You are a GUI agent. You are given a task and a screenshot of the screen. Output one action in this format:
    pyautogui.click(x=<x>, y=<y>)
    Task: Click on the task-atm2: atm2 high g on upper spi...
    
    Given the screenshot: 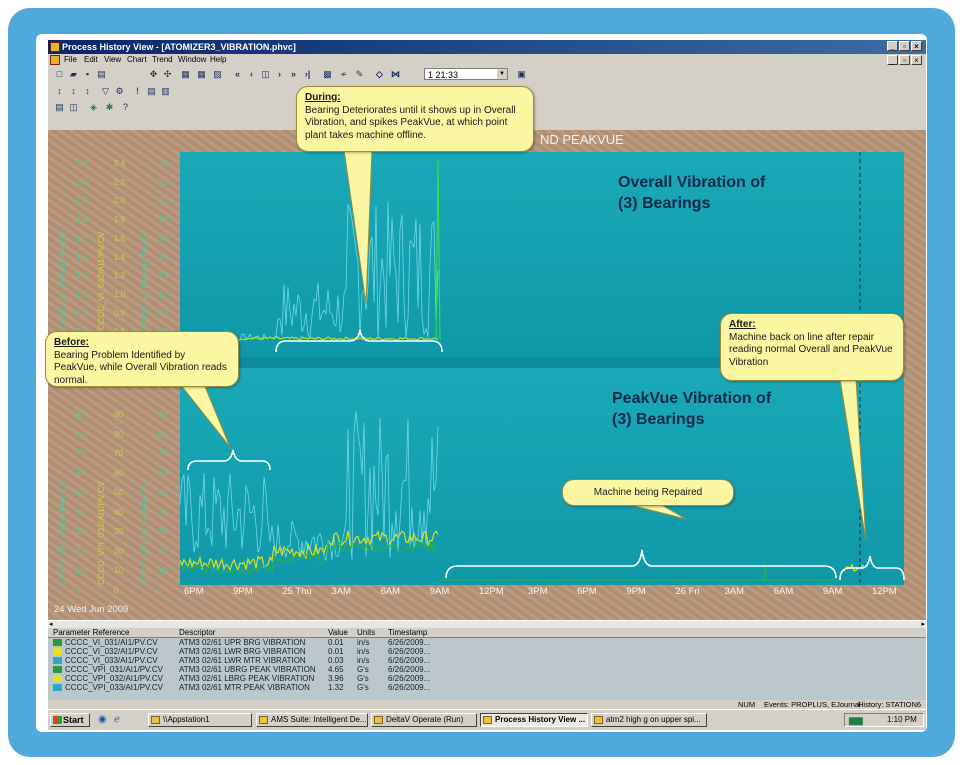 What is the action you would take?
    pyautogui.click(x=649, y=720)
    